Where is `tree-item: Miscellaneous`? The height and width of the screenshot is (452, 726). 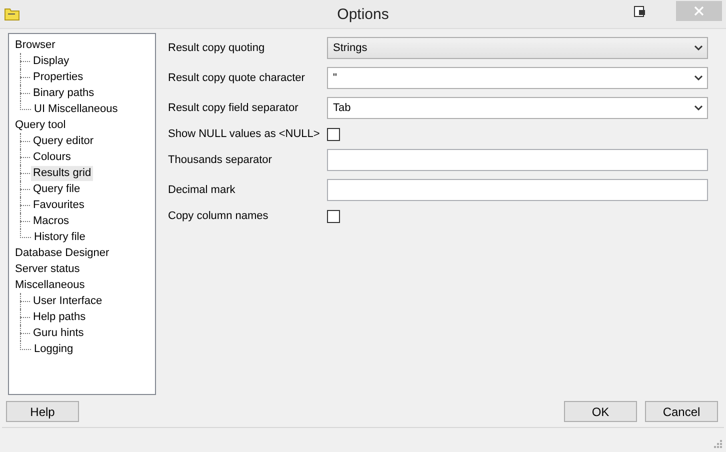
tree-item: Miscellaneous is located at coordinates (50, 285).